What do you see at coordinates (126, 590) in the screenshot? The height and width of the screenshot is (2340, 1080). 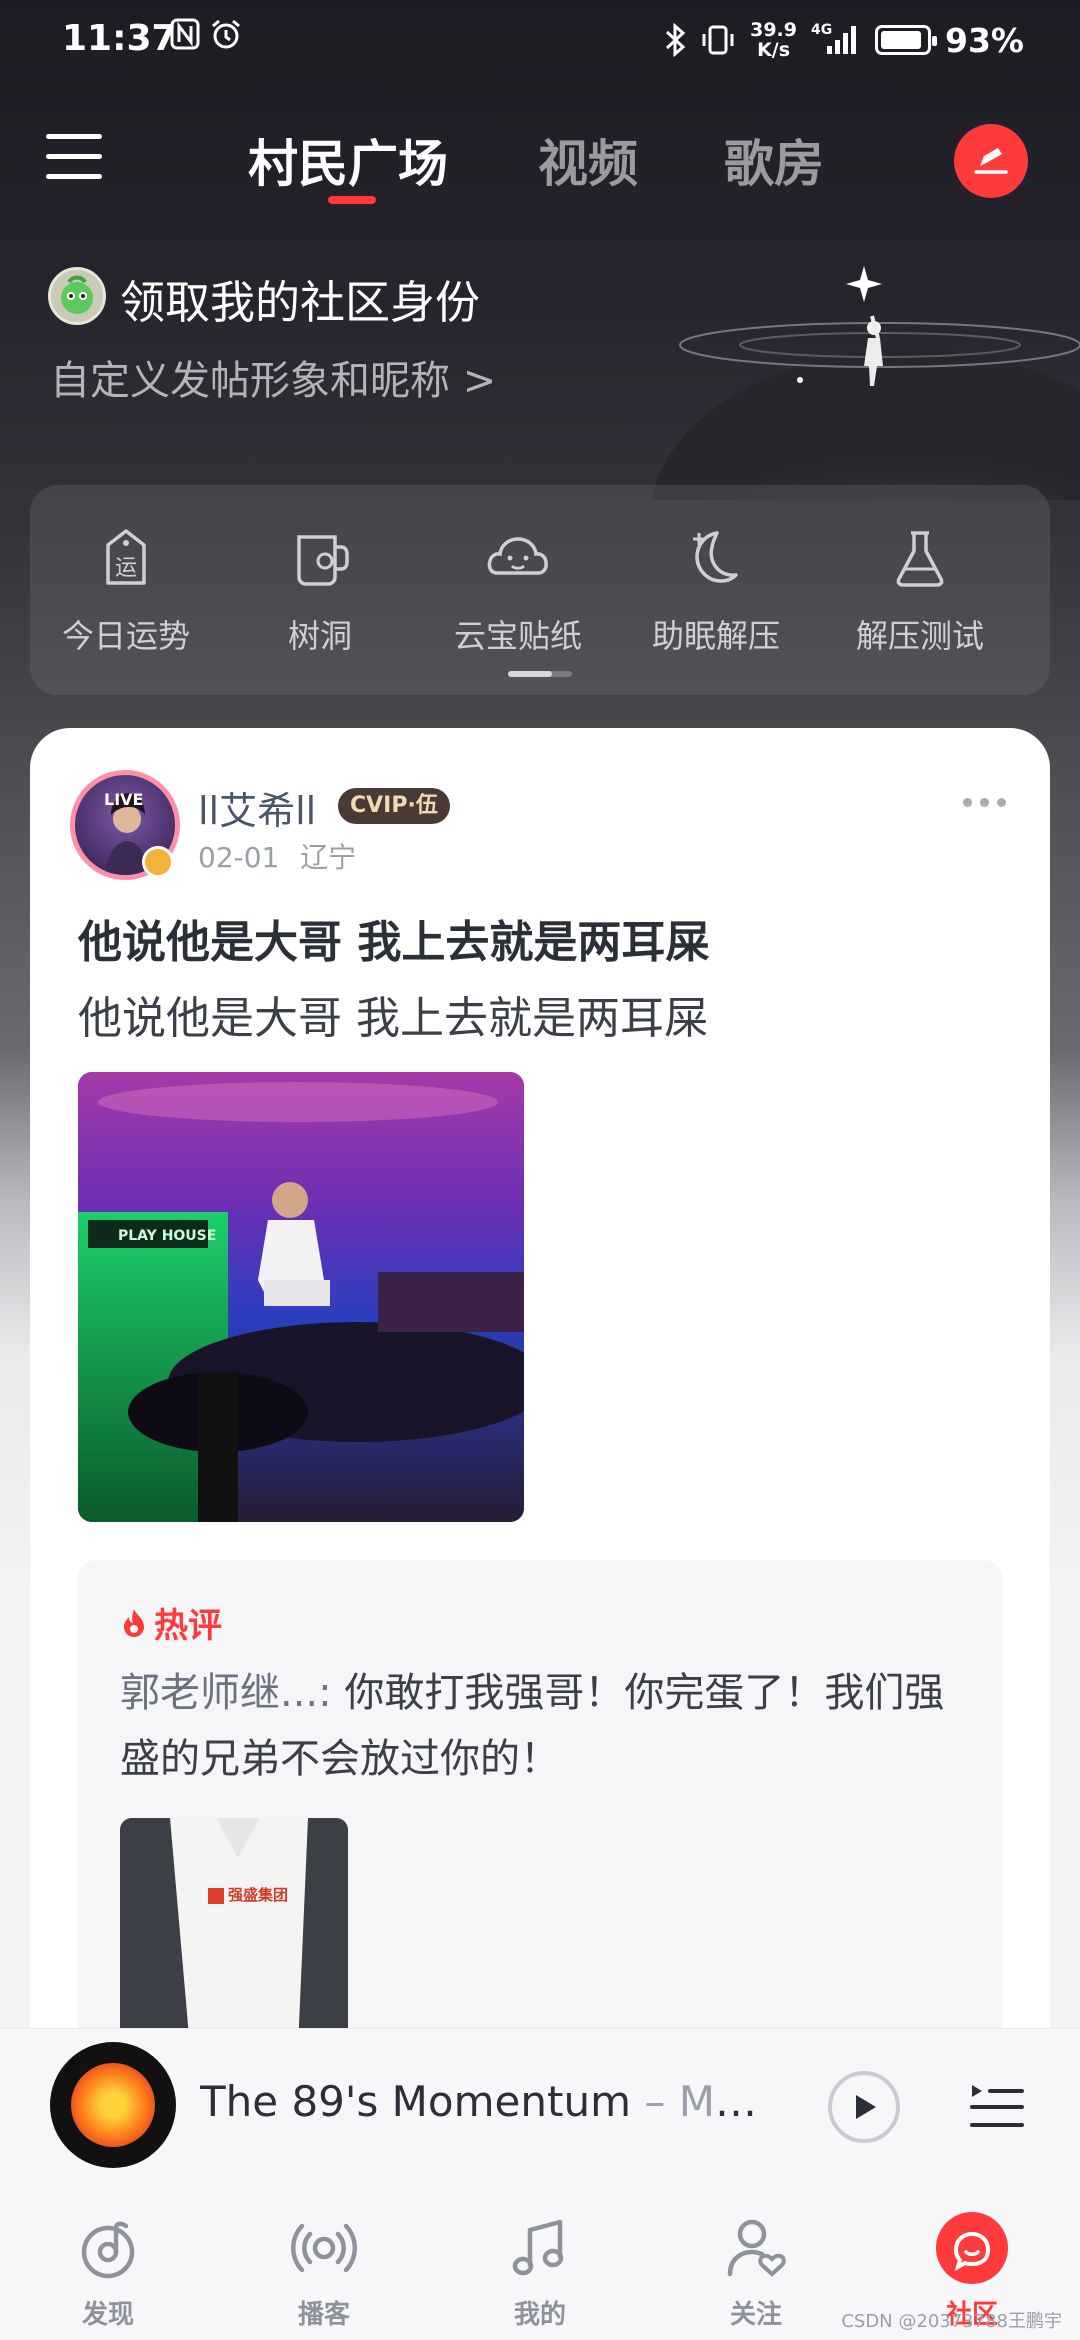 I see `shortcut-today-fortune: 运 今日运势` at bounding box center [126, 590].